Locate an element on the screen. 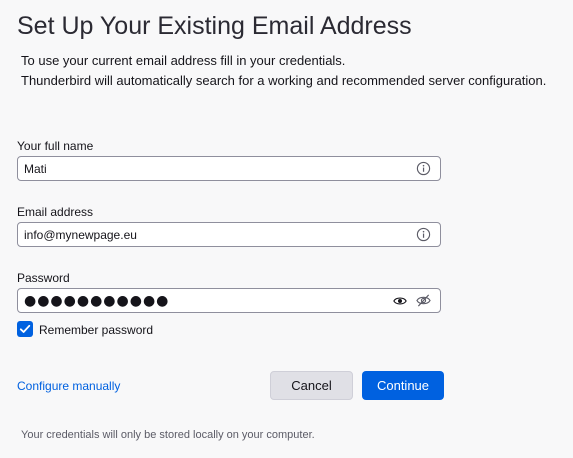 This screenshot has height=458, width=573. password-field is located at coordinates (229, 300).